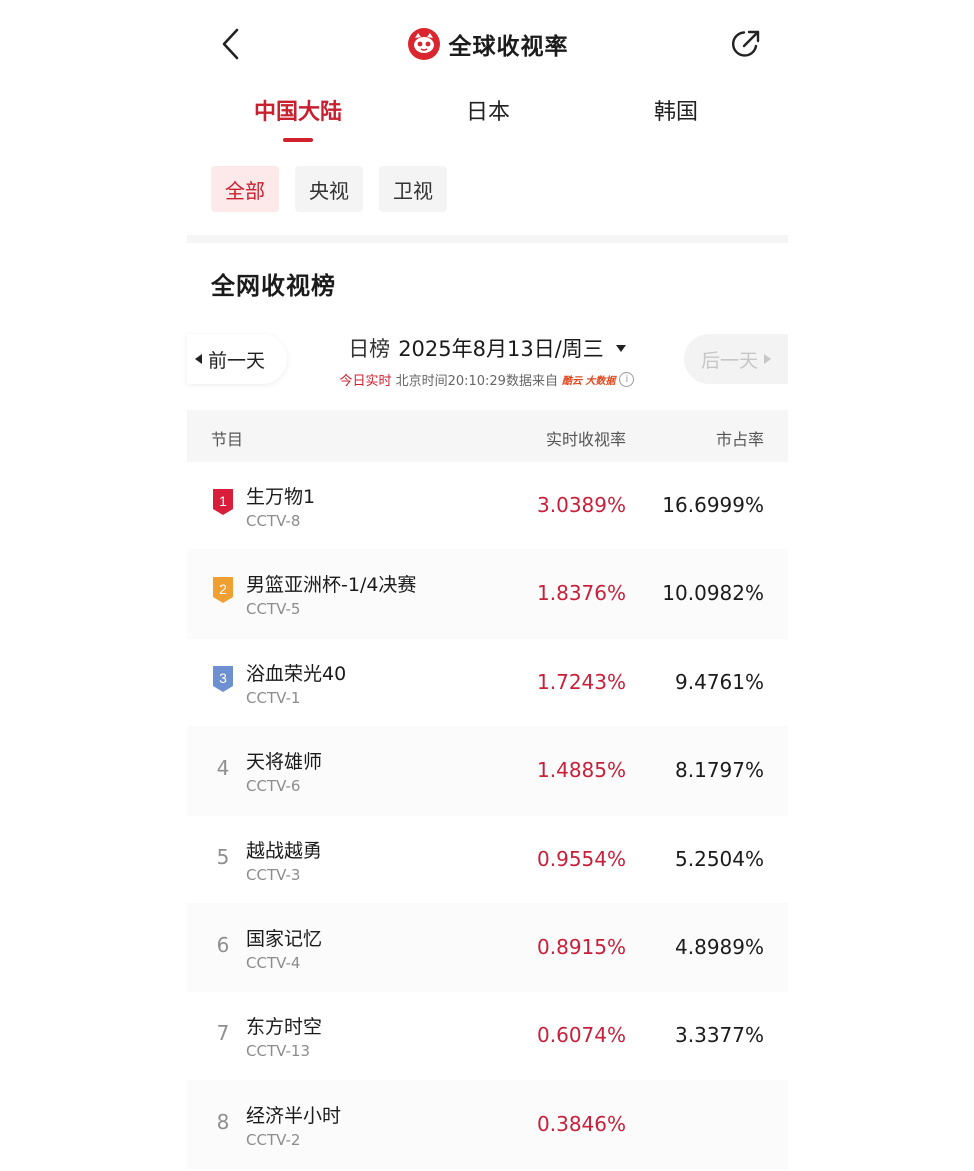 Image resolution: width=974 pixels, height=1171 pixels. What do you see at coordinates (581, 505) in the screenshot?
I see `realtime-rating: 3.0389%` at bounding box center [581, 505].